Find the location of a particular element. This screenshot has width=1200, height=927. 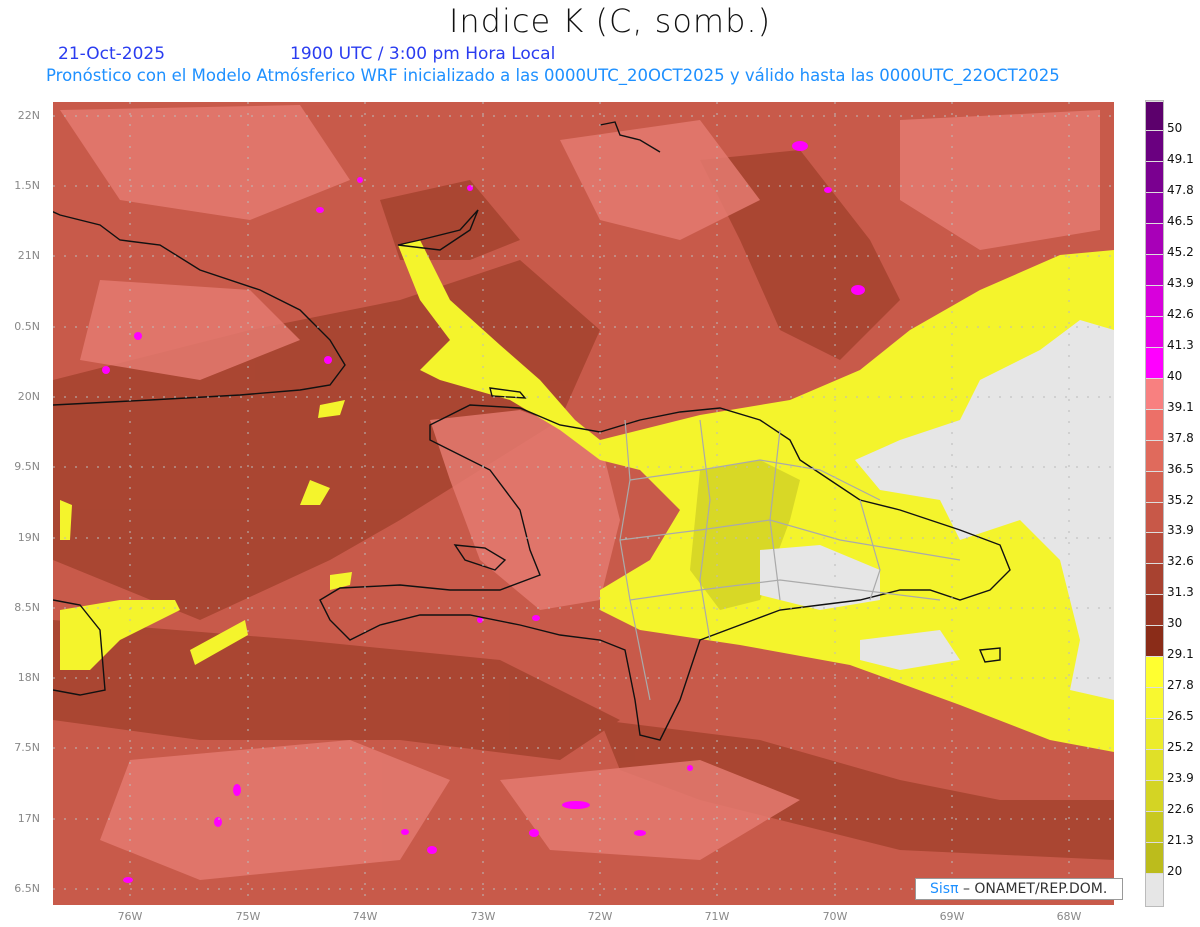

lon-label: 71W is located at coordinates (717, 916).